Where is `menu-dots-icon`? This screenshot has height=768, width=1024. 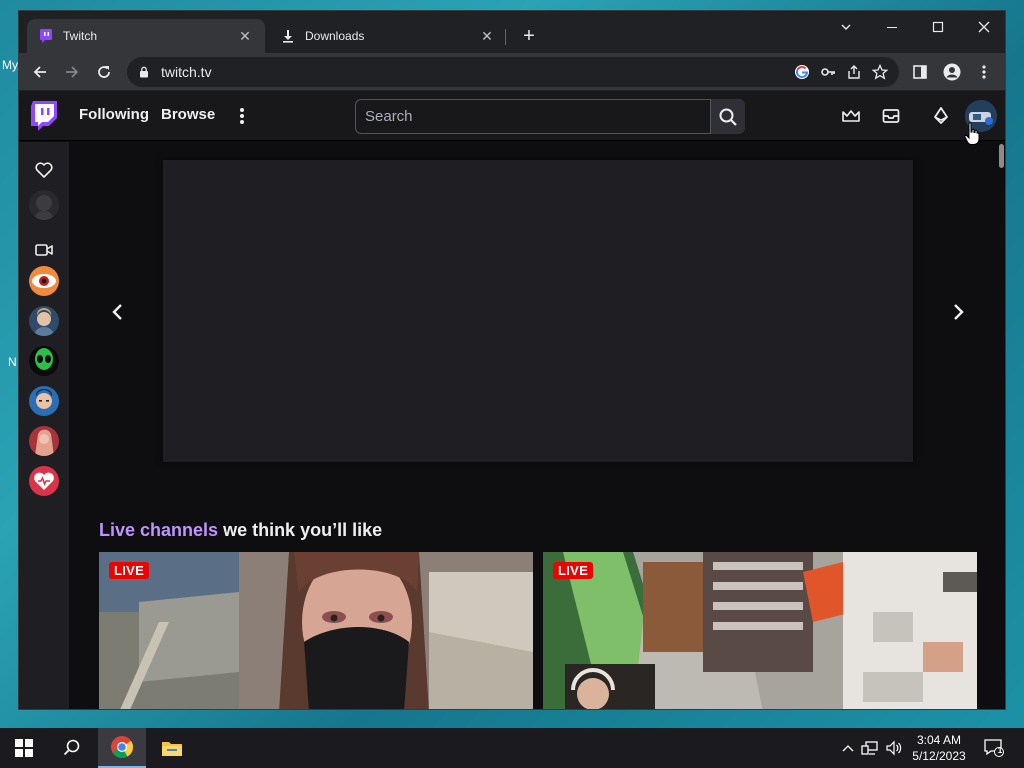 menu-dots-icon is located at coordinates (984, 72).